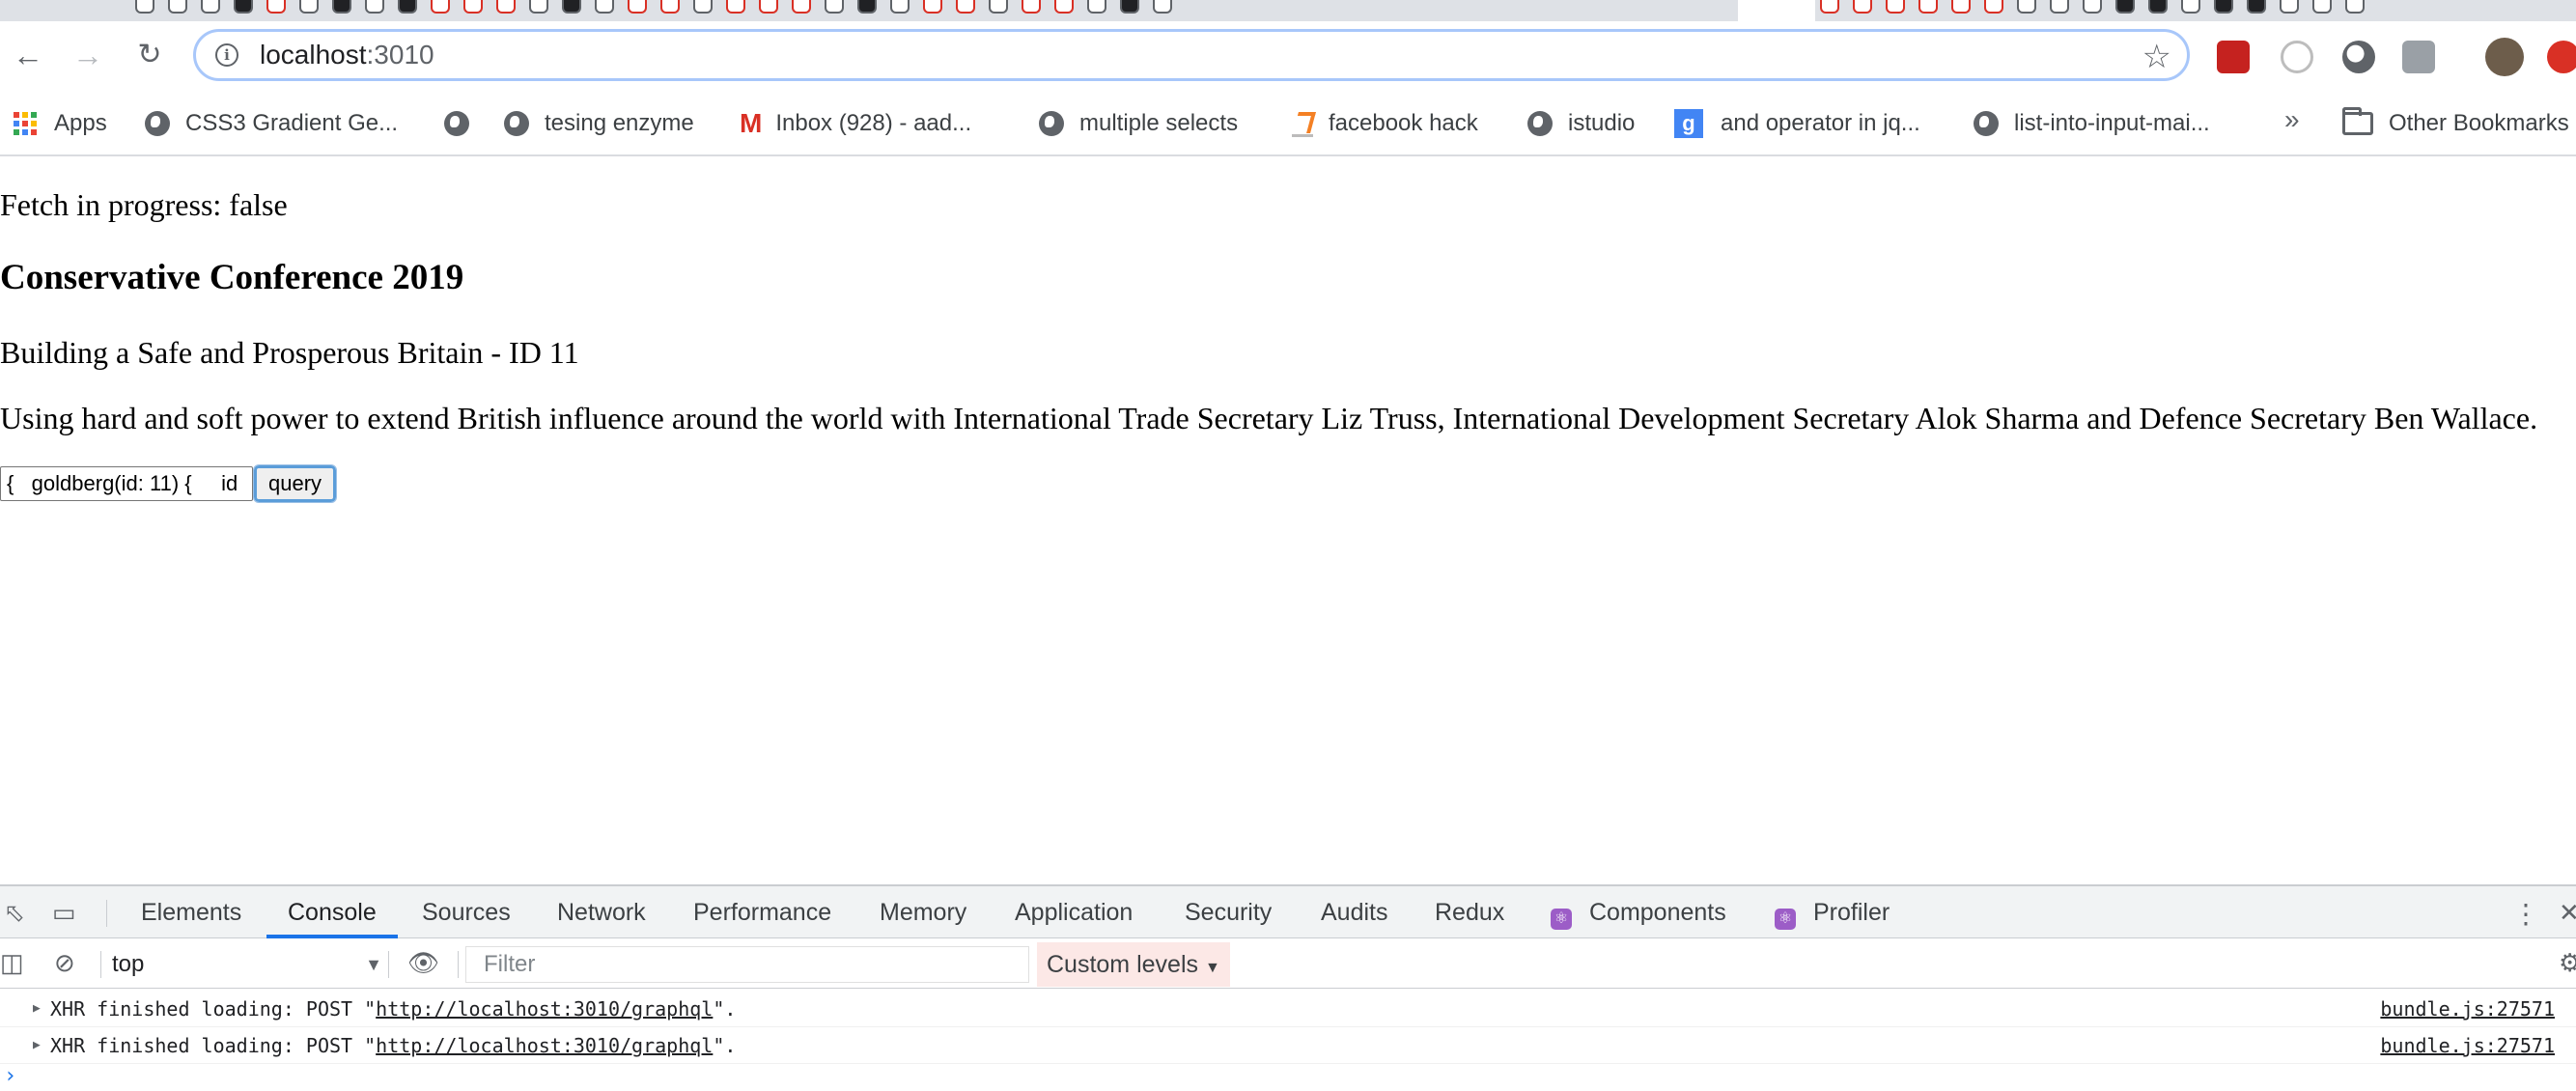 Image resolution: width=2576 pixels, height=1091 pixels. I want to click on reload-icon: ↻, so click(150, 55).